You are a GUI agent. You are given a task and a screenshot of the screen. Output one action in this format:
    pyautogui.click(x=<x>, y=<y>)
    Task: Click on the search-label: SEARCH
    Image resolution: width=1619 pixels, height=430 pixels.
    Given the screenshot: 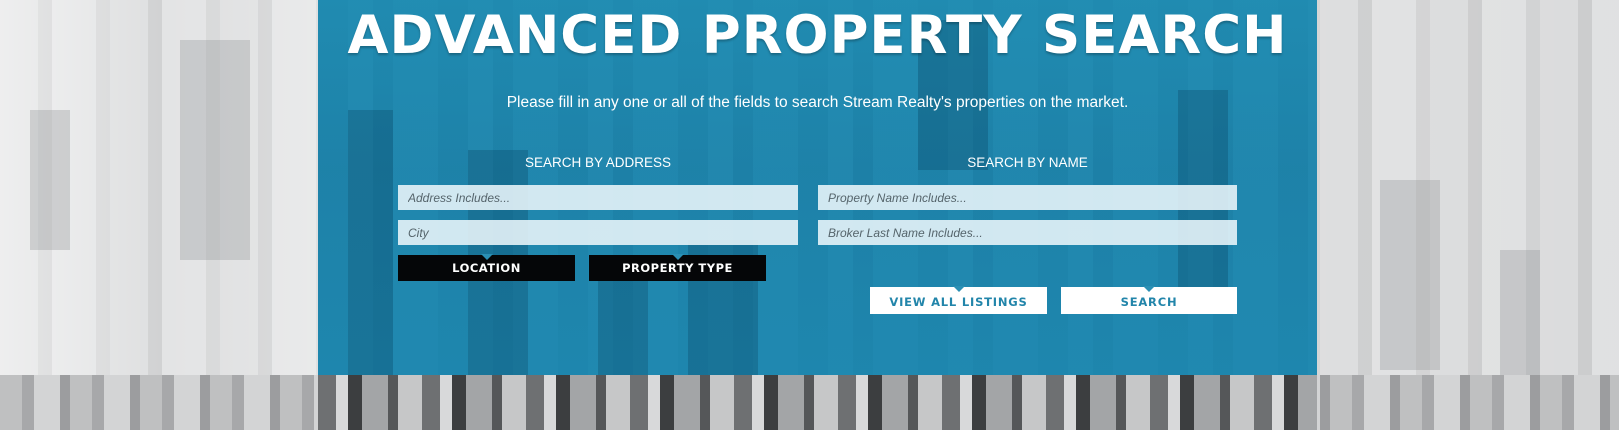 What is the action you would take?
    pyautogui.click(x=1149, y=302)
    